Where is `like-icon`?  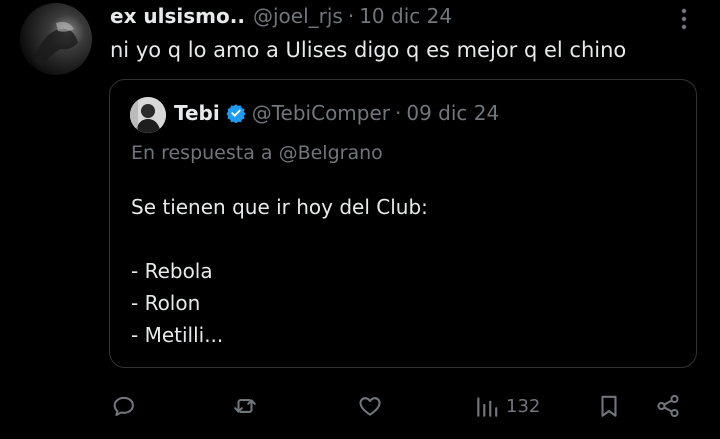
like-icon is located at coordinates (370, 406).